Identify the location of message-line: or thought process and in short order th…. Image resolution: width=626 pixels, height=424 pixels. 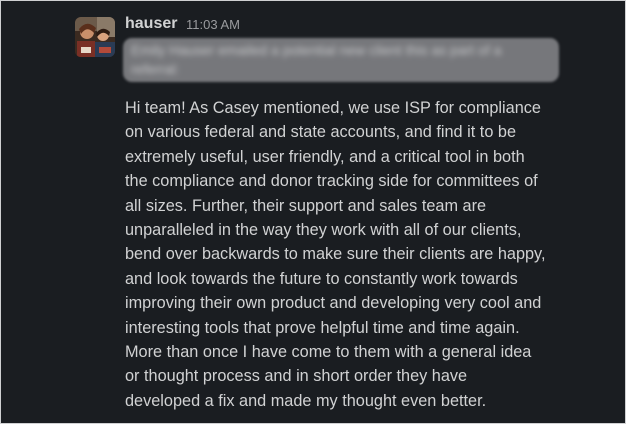
(296, 376).